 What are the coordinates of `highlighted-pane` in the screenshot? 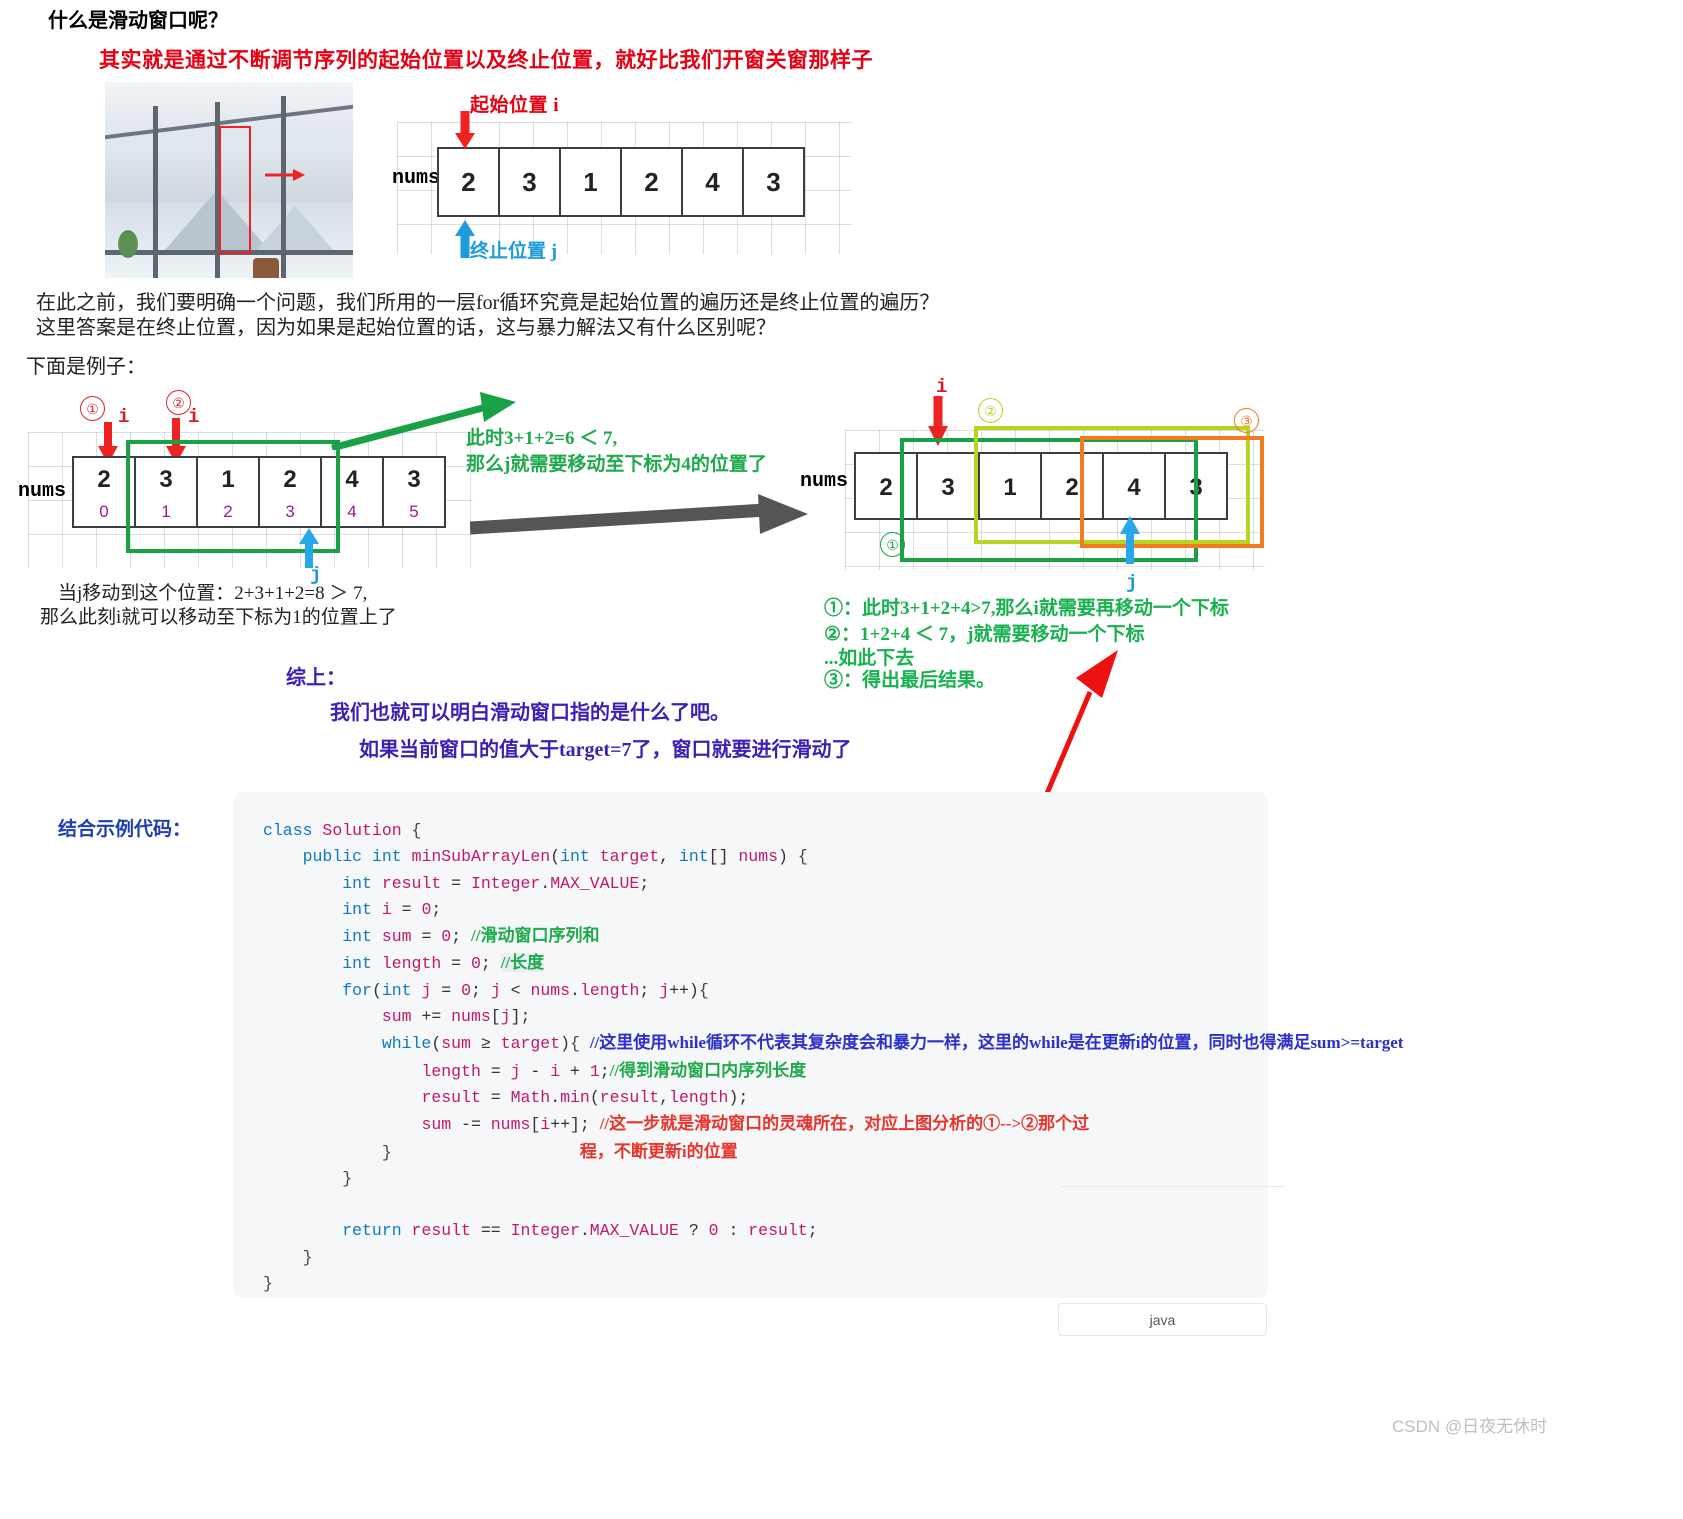 It's located at (235, 190).